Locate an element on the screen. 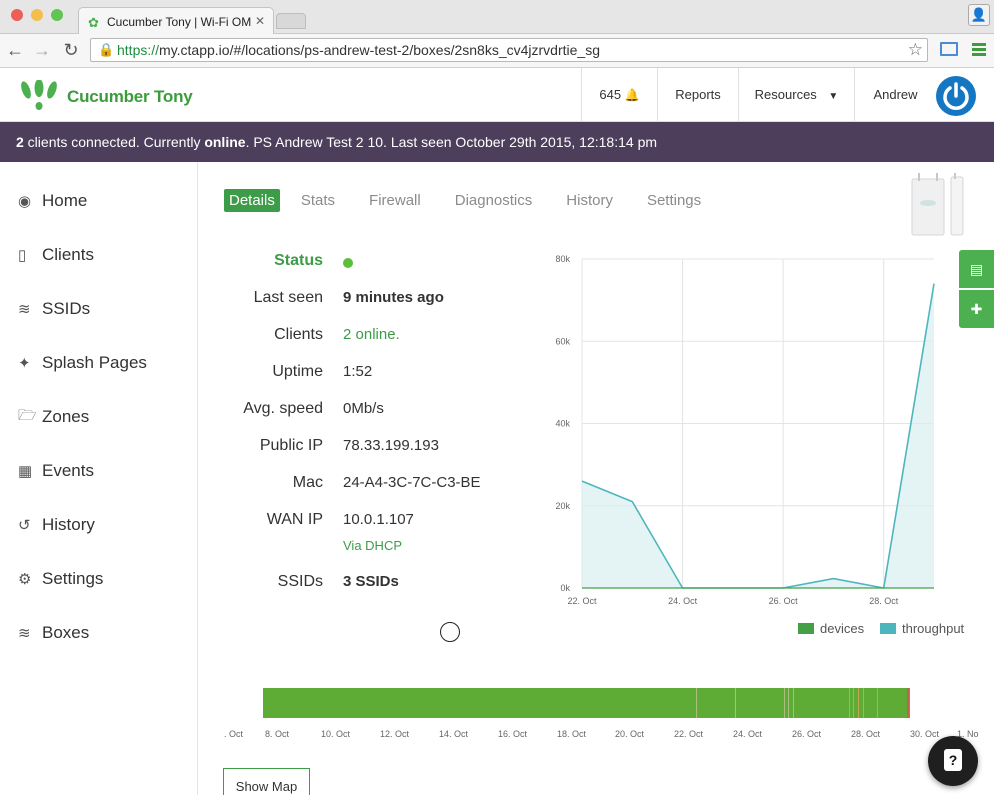 The image size is (994, 795). ssids-value: 3 SSIDs is located at coordinates (371, 581).